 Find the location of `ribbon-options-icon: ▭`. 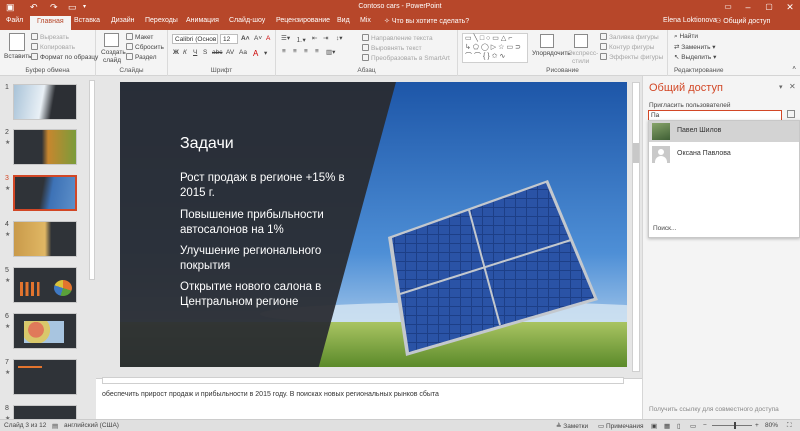

ribbon-options-icon: ▭ is located at coordinates (728, 7).